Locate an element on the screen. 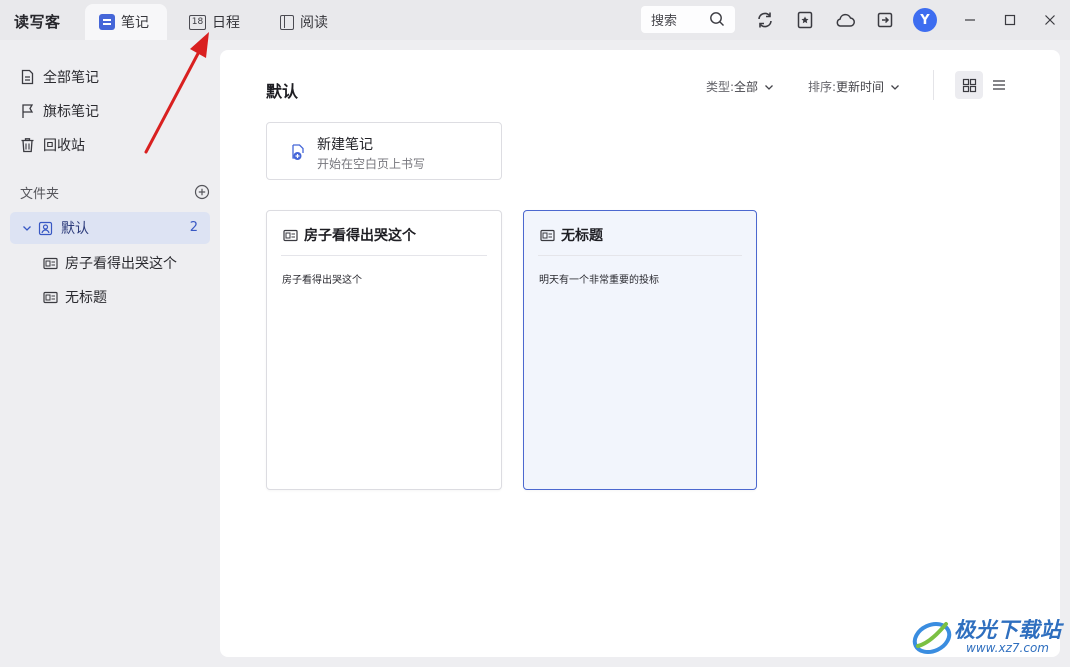 Image resolution: width=1070 pixels, height=667 pixels. search-input: 搜索 is located at coordinates (688, 19).